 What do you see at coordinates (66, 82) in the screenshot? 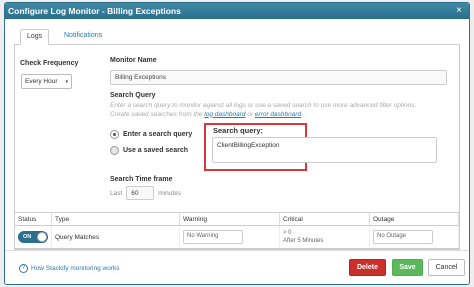
I see `chevron-down-icon: ▾` at bounding box center [66, 82].